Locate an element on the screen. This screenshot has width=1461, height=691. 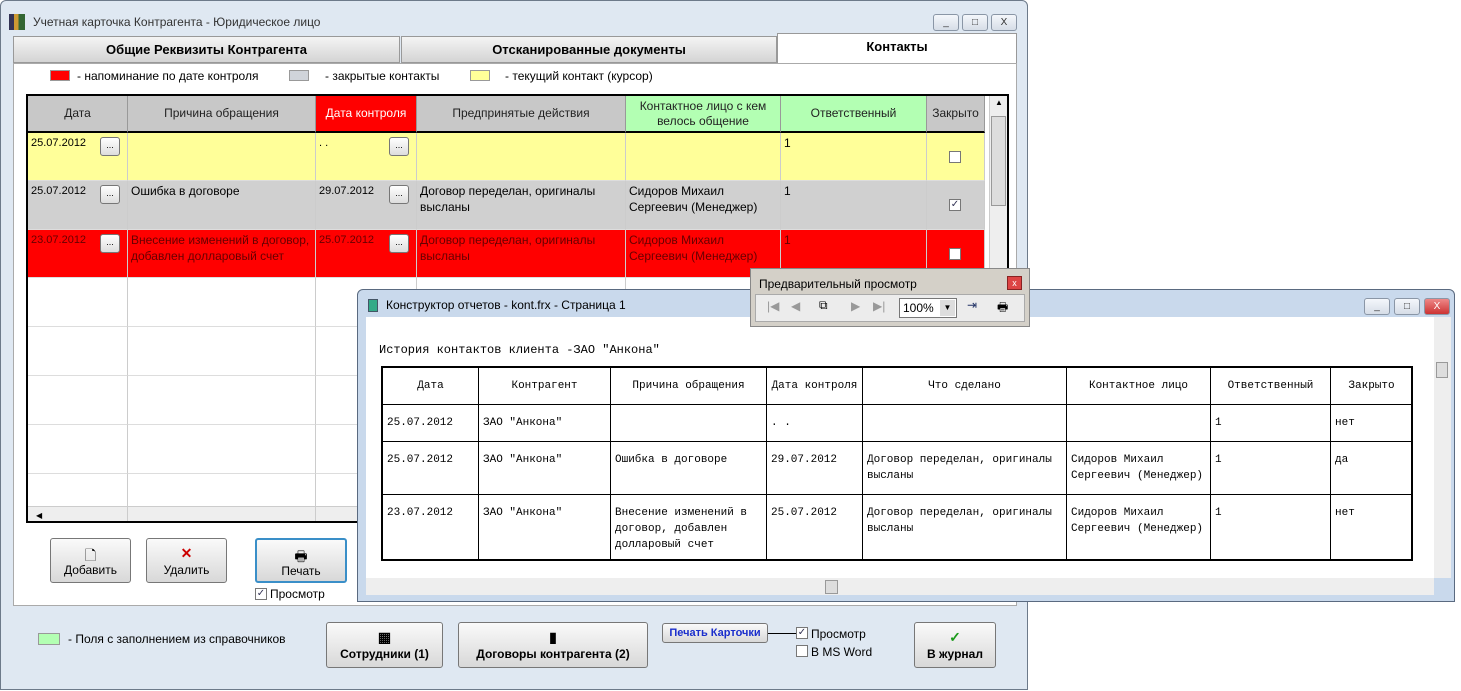
report-minimize-button: _ is located at coordinates (1377, 306).